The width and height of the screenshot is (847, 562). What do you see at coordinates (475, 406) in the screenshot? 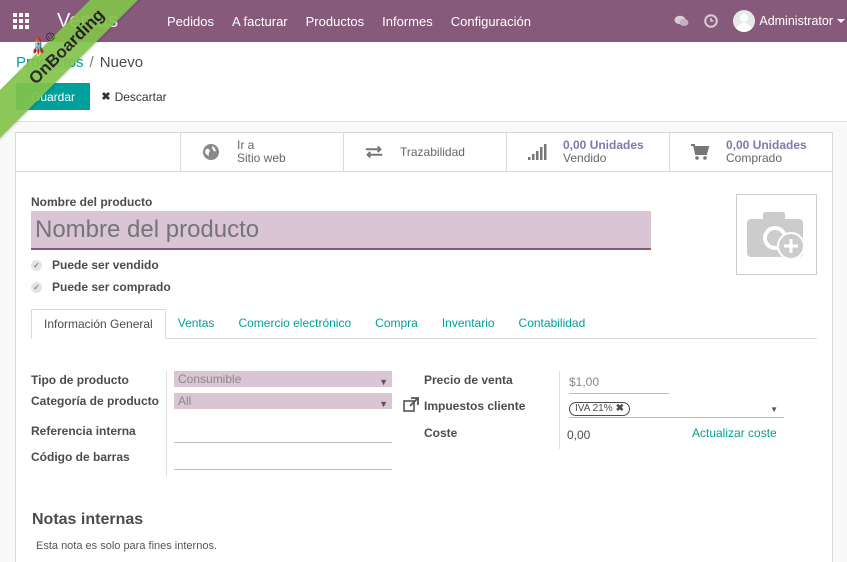
I see `customer-taxes-label: Impuestos cliente` at bounding box center [475, 406].